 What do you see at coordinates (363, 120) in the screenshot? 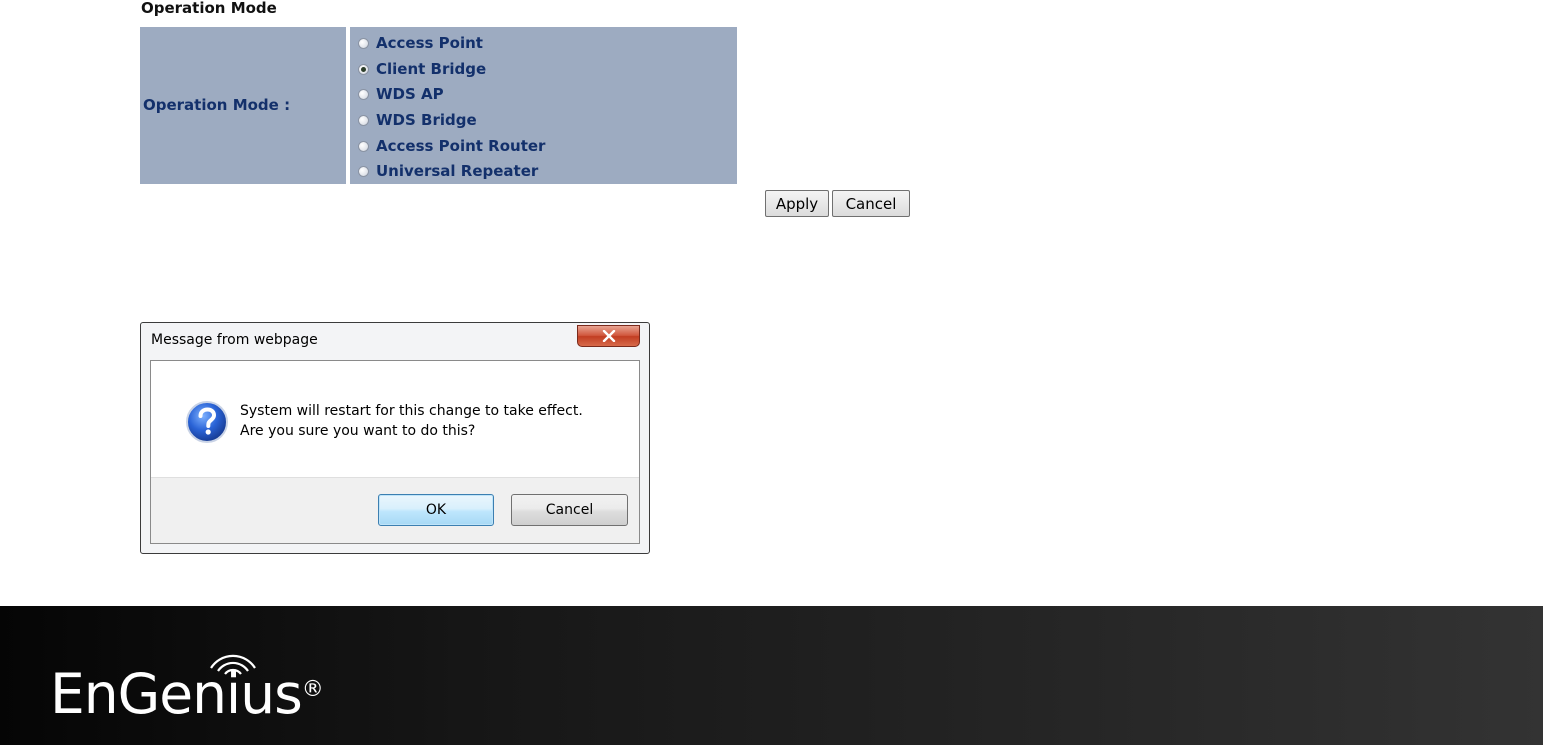
I see `radio-wds-bridge` at bounding box center [363, 120].